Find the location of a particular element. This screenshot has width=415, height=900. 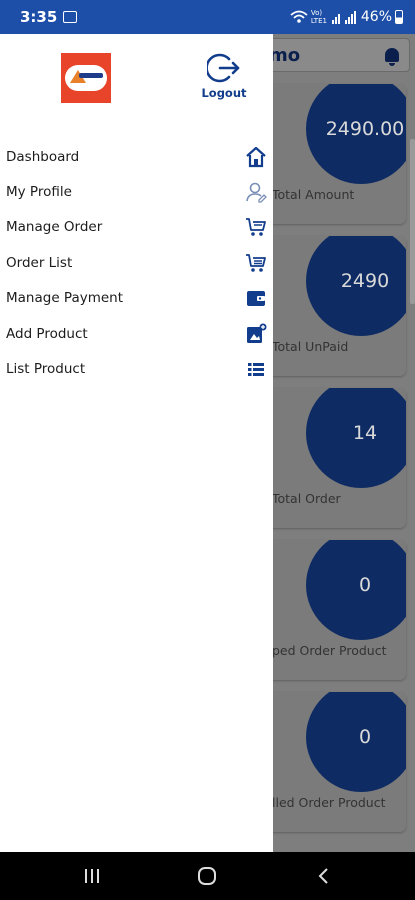

back-icon is located at coordinates (323, 876).